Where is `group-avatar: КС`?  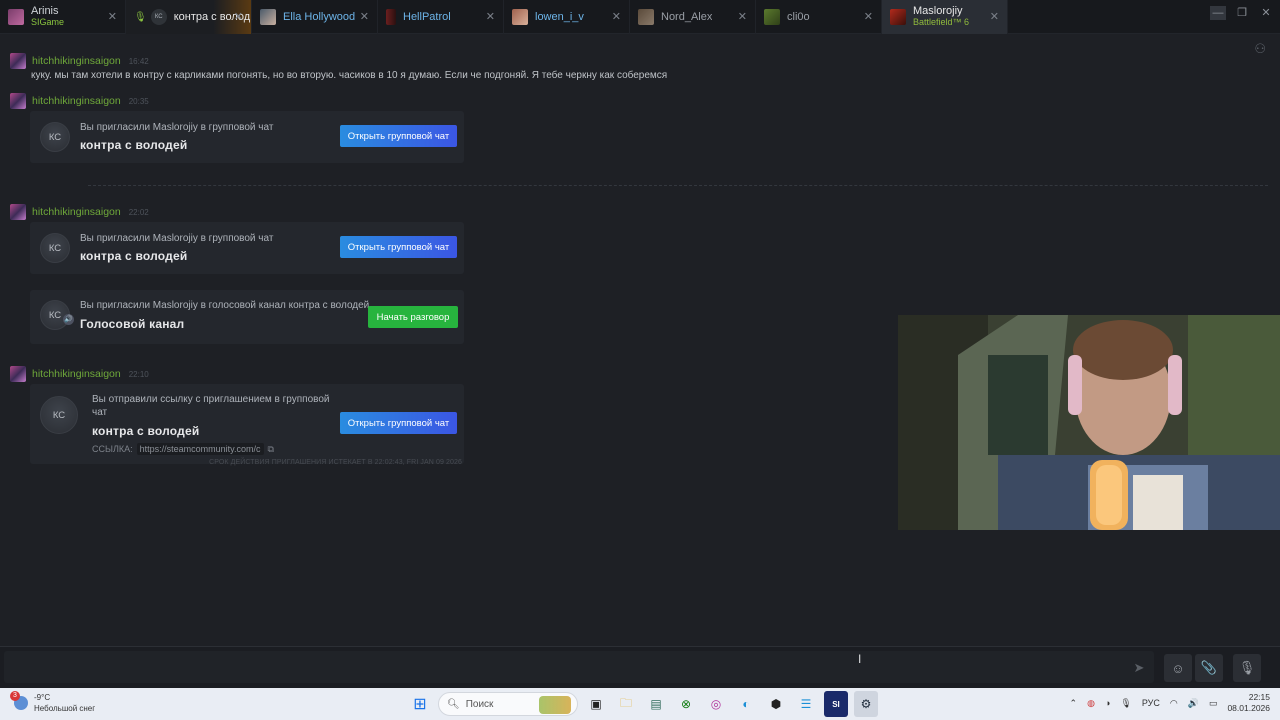 group-avatar: КС is located at coordinates (59, 415).